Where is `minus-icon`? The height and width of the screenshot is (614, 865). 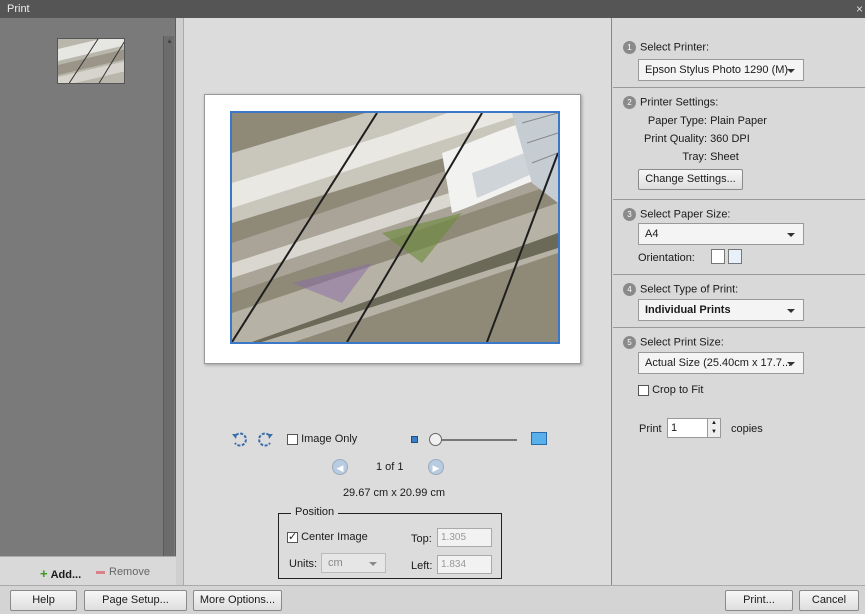
minus-icon is located at coordinates (100, 572).